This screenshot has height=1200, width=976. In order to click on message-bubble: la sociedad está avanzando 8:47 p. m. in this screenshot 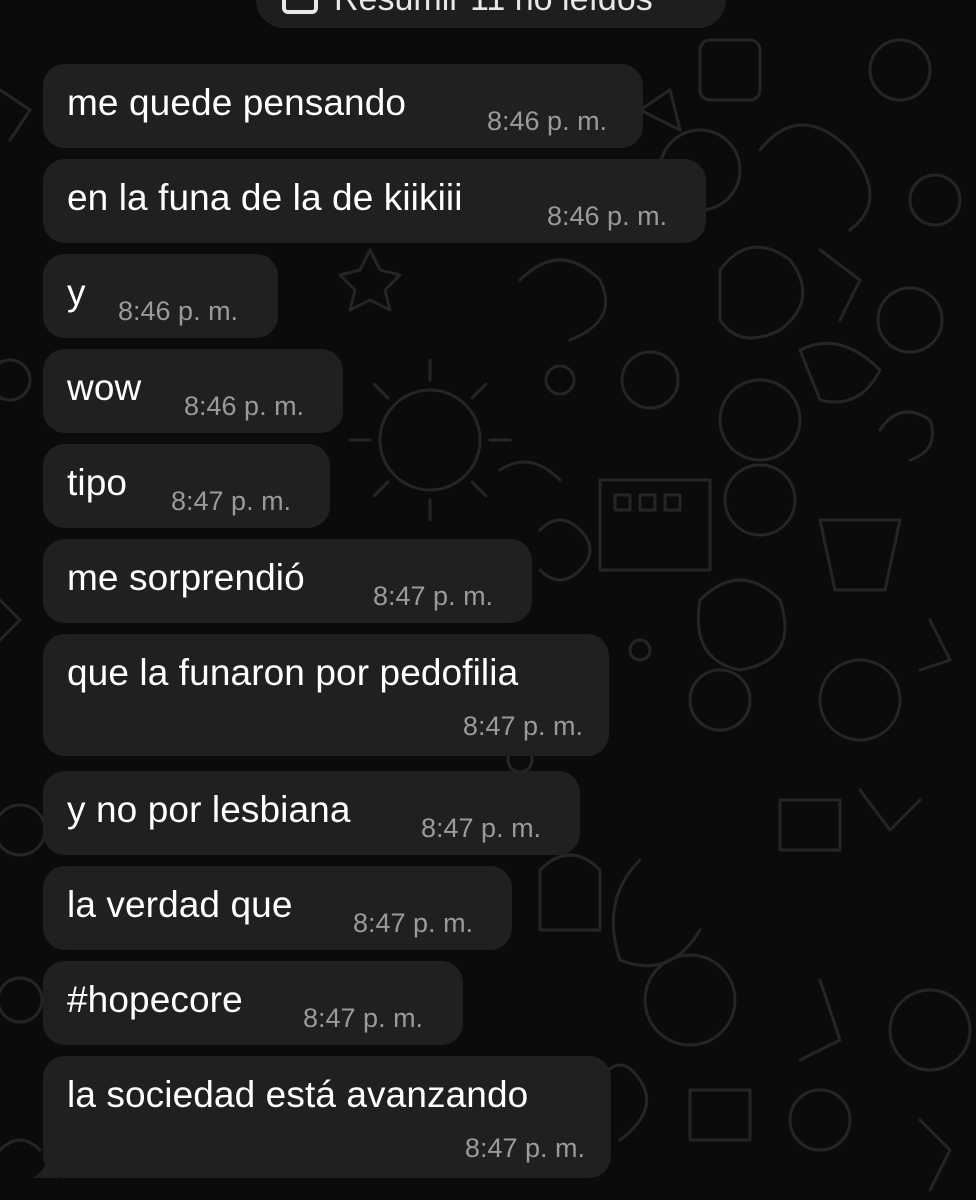, I will do `click(327, 1117)`.